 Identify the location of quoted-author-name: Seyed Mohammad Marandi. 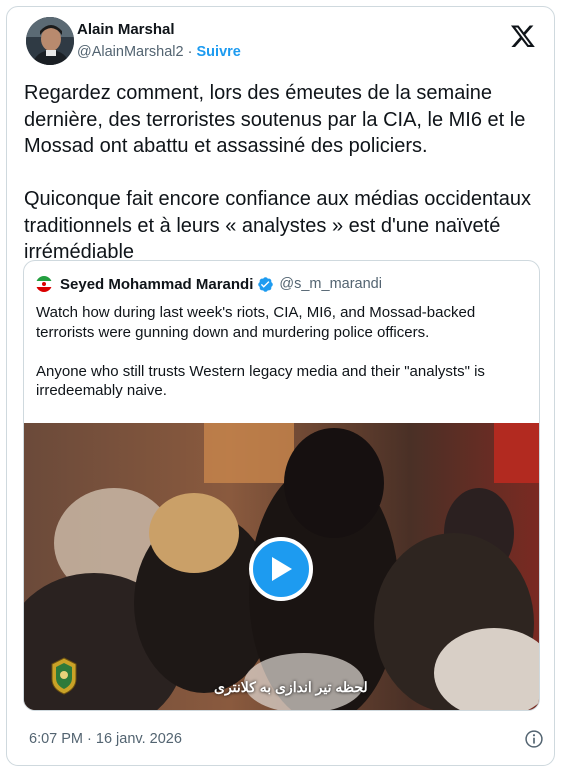
(156, 284).